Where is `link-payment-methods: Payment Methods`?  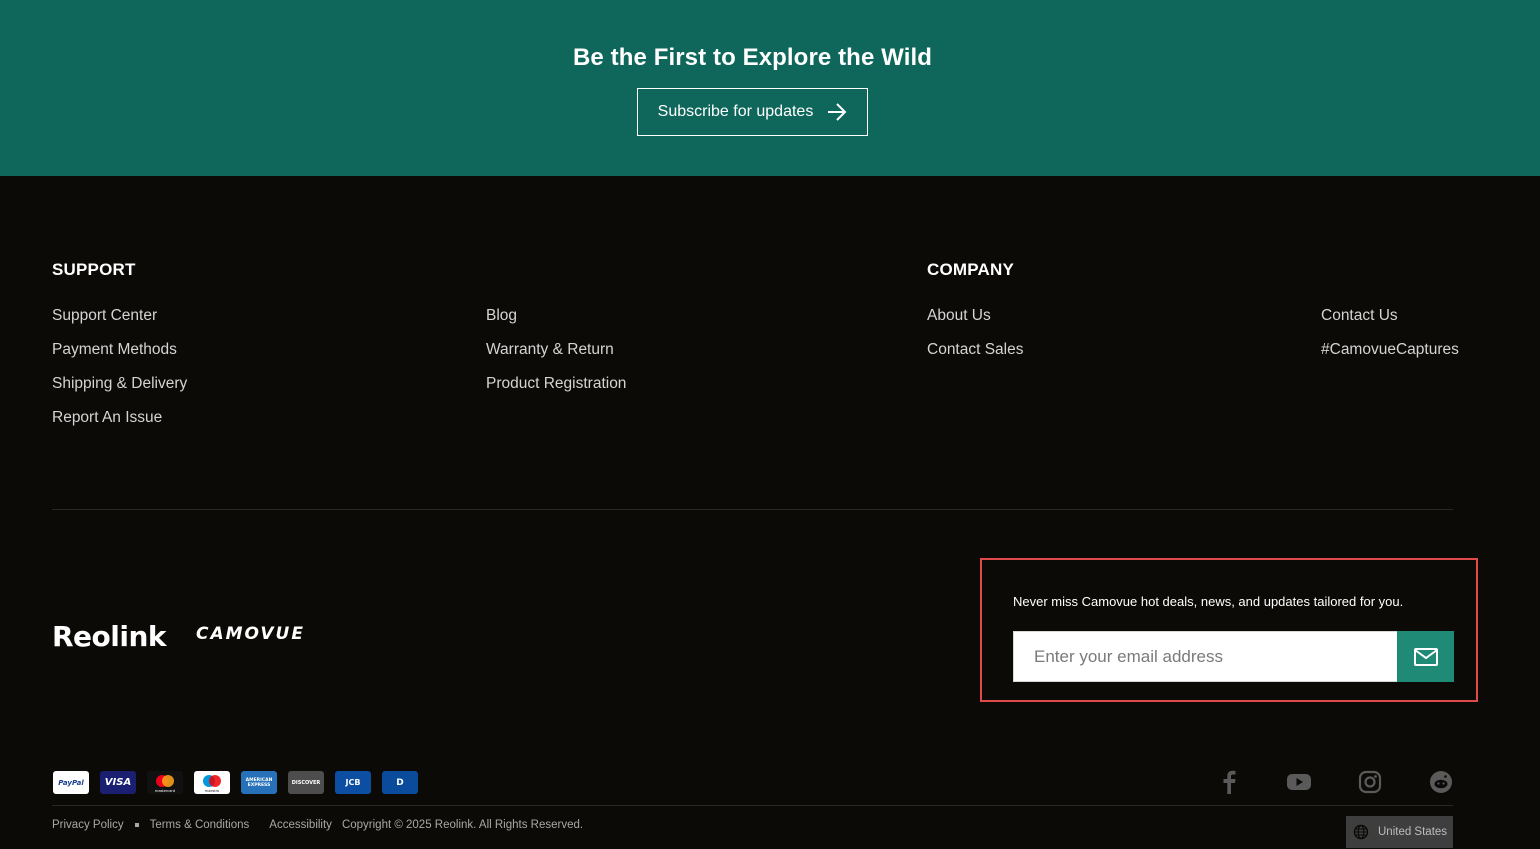 link-payment-methods: Payment Methods is located at coordinates (119, 356).